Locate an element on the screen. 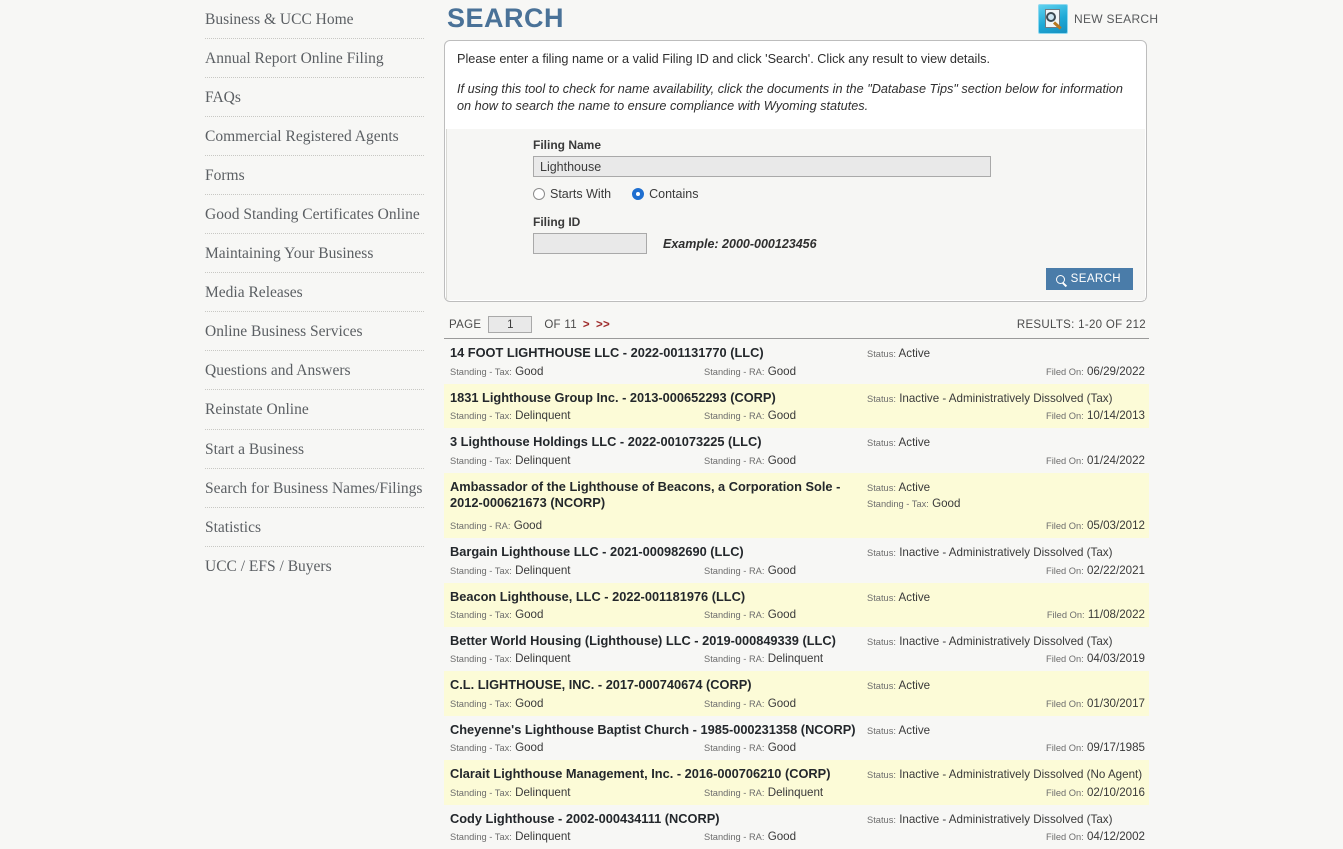 The width and height of the screenshot is (1343, 849). standing-tax-value: Good is located at coordinates (946, 503).